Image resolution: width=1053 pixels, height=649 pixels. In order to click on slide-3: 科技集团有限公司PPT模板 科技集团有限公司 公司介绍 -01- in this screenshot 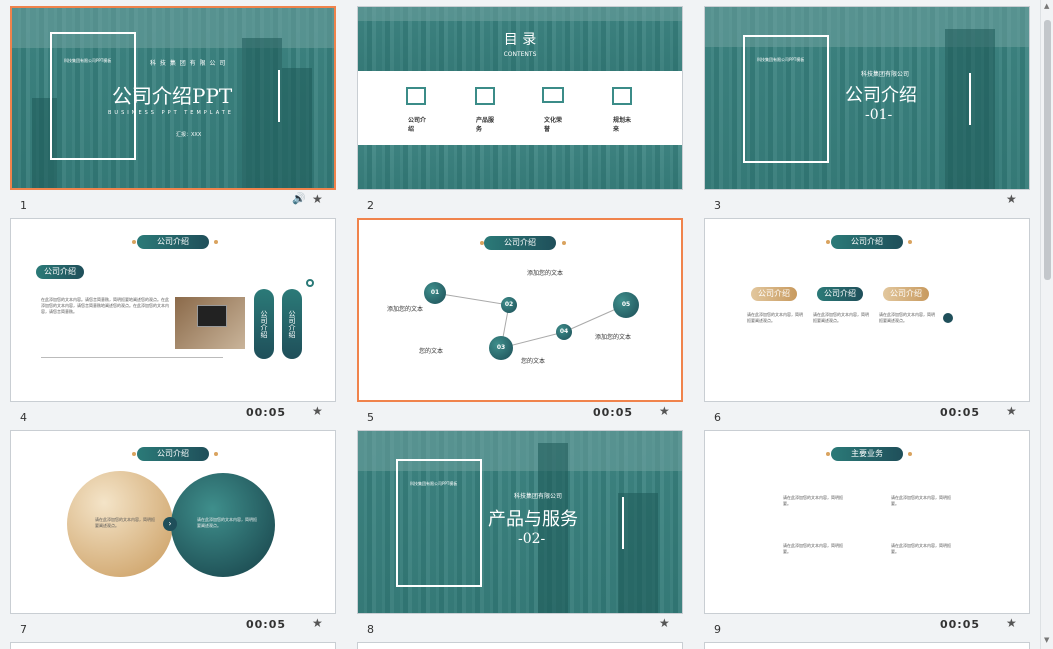, I will do `click(867, 98)`.